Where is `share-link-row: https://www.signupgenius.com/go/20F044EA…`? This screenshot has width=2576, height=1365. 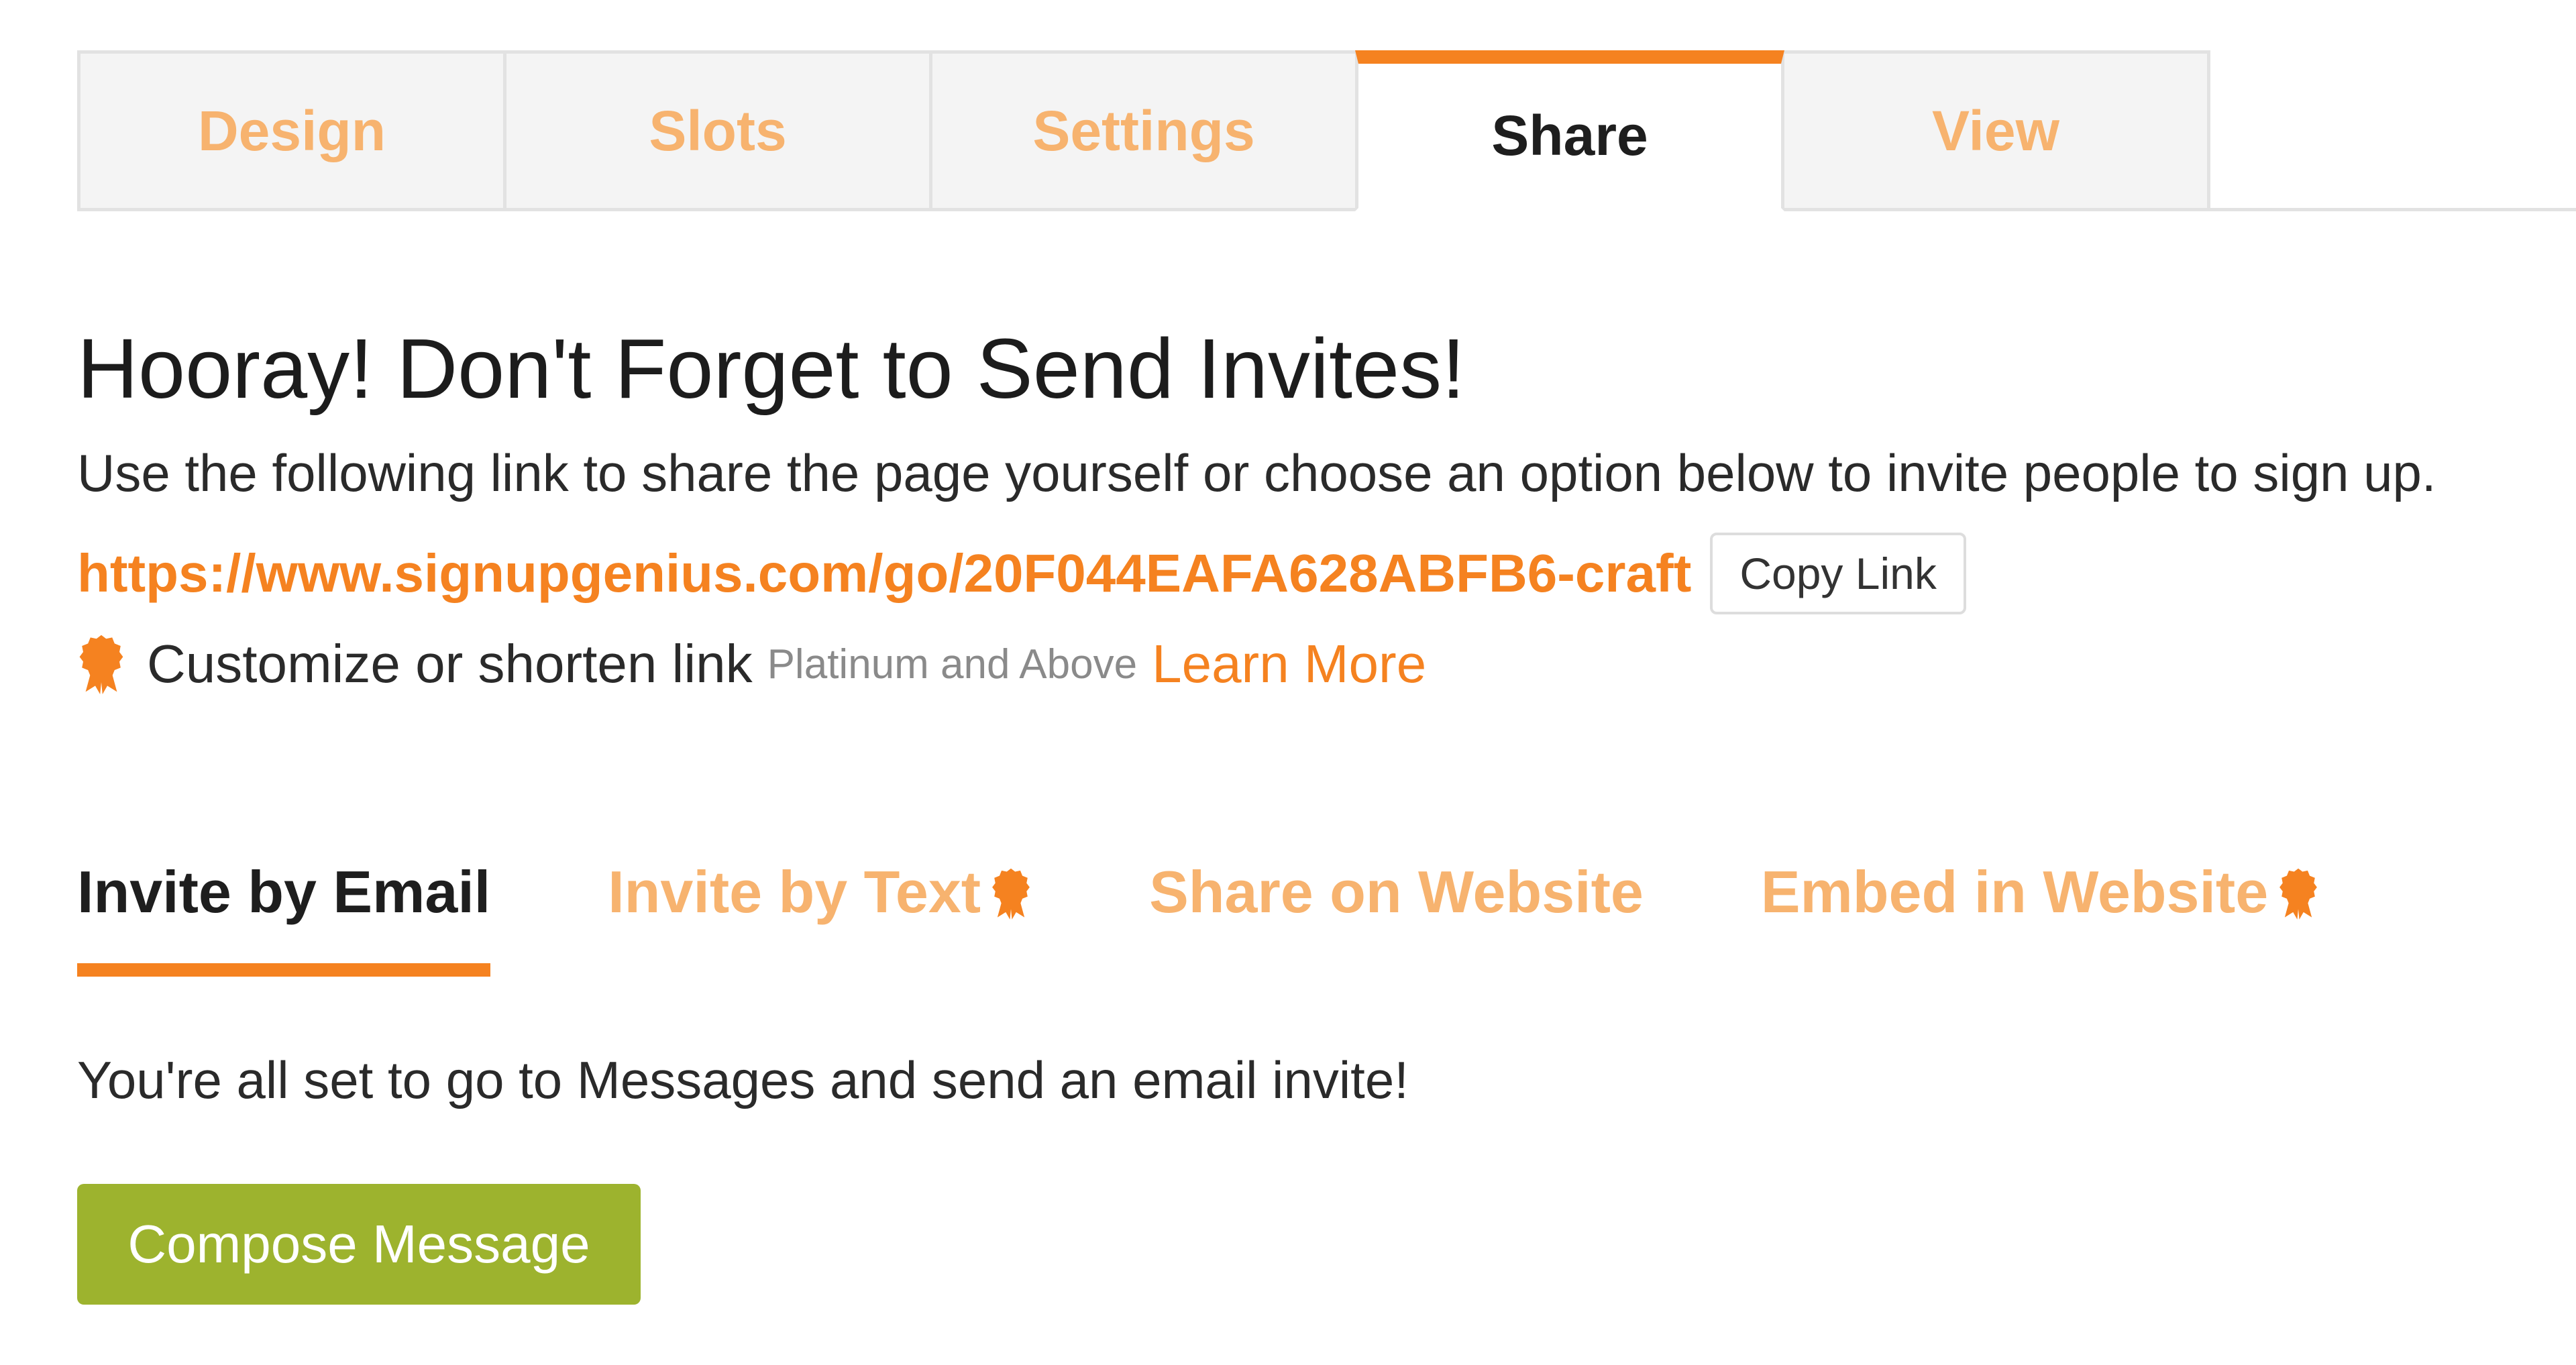 share-link-row: https://www.signupgenius.com/go/20F044EA… is located at coordinates (1318, 574).